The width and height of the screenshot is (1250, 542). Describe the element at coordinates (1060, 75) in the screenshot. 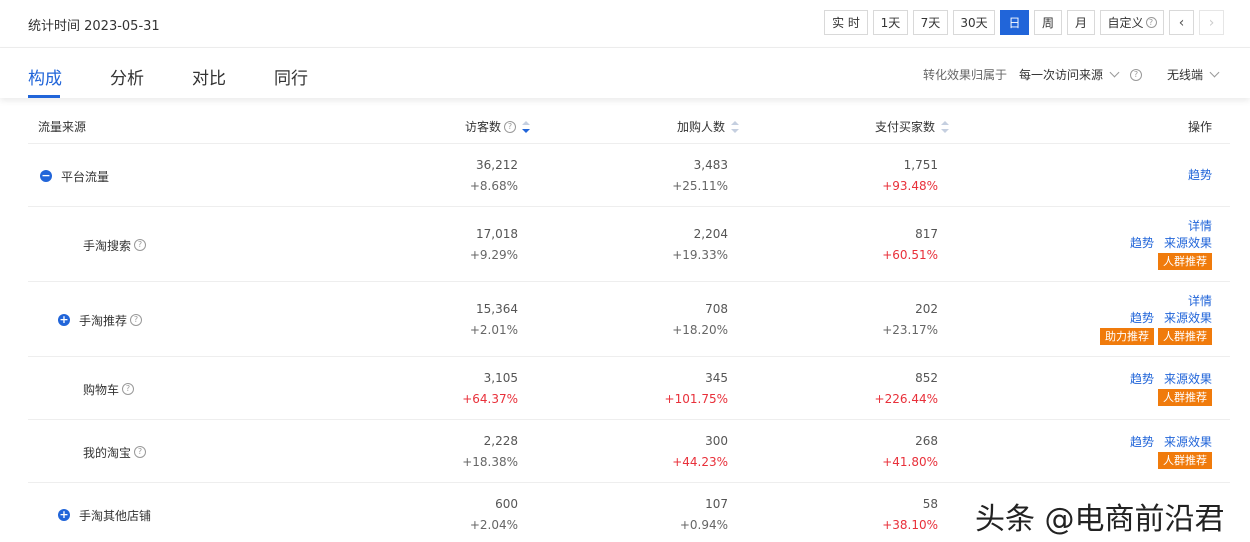

I see `attribution-select-value: 每一次访问来源` at that location.